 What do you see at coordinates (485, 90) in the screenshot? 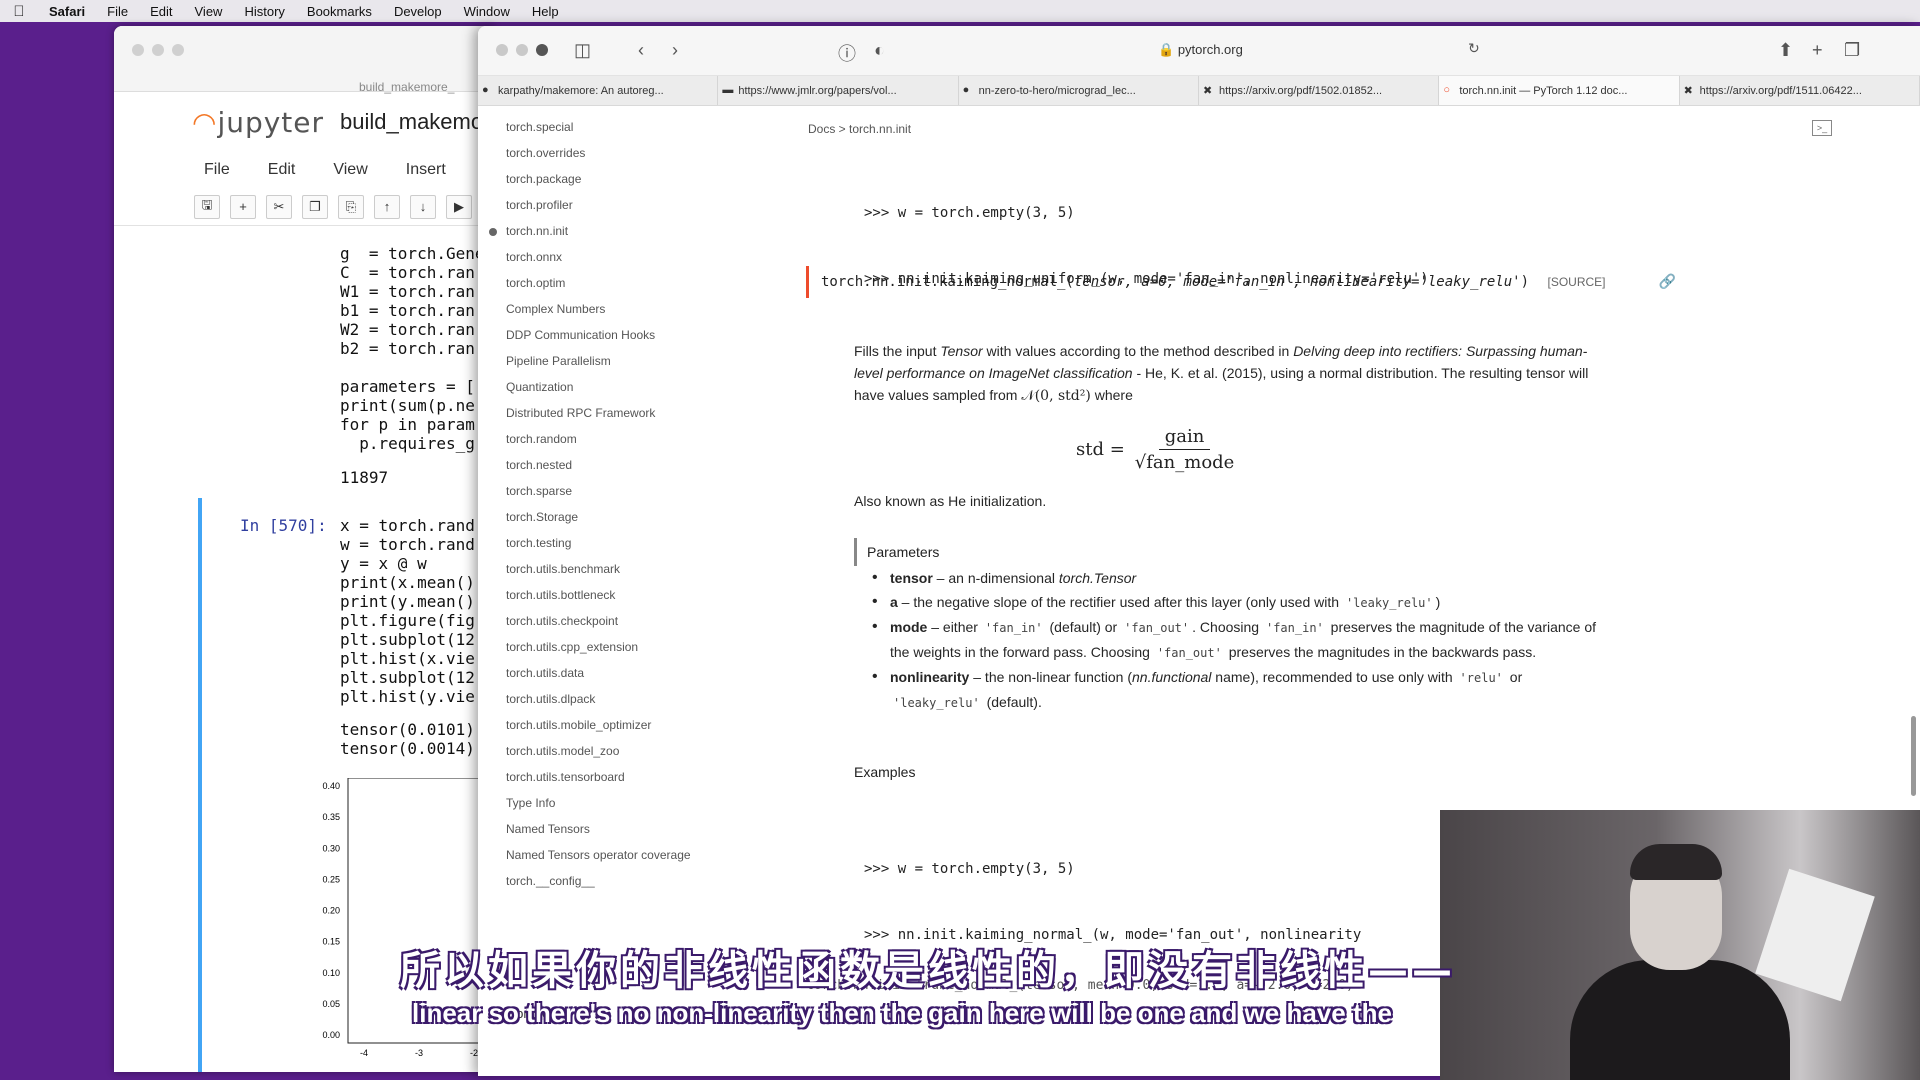
I see `github-icon: ●` at bounding box center [485, 90].